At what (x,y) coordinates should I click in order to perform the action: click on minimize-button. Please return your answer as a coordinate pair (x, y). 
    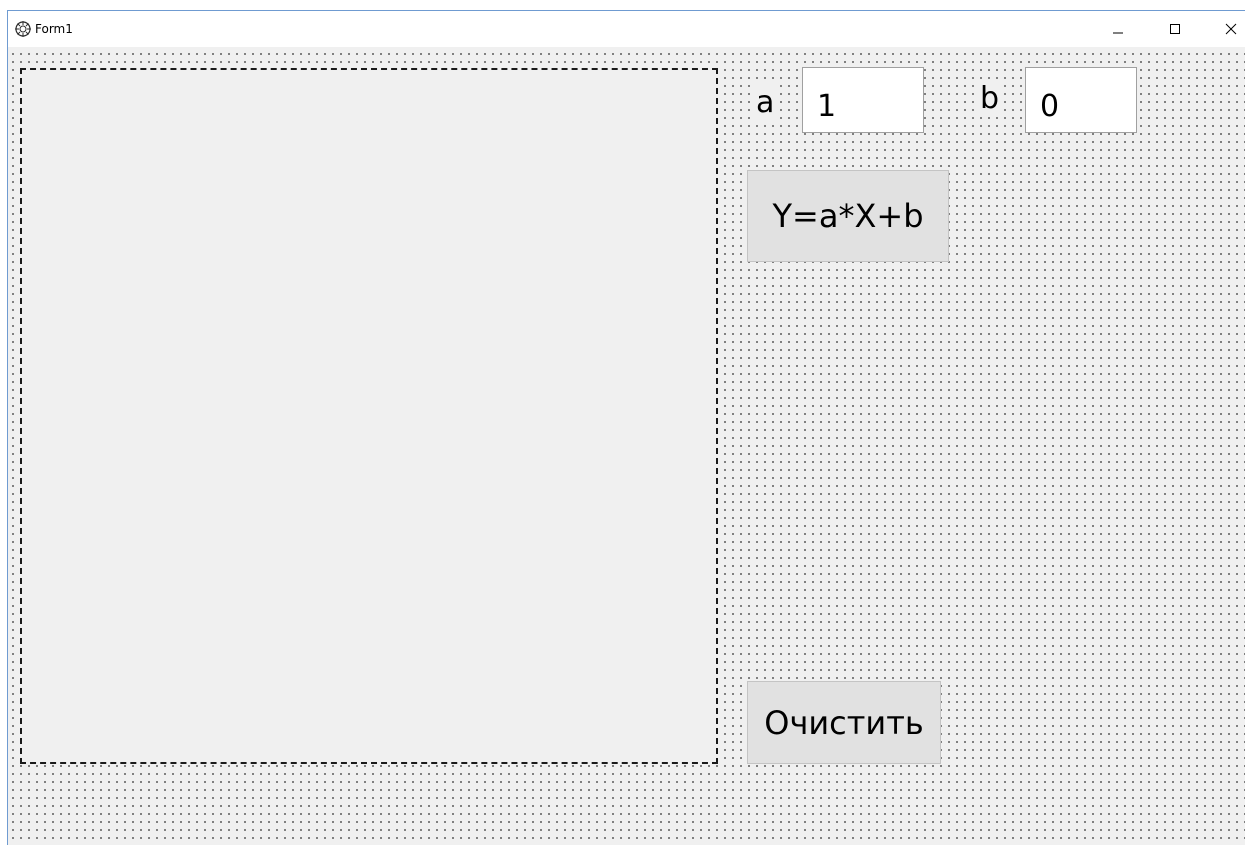
    Looking at the image, I should click on (1118, 29).